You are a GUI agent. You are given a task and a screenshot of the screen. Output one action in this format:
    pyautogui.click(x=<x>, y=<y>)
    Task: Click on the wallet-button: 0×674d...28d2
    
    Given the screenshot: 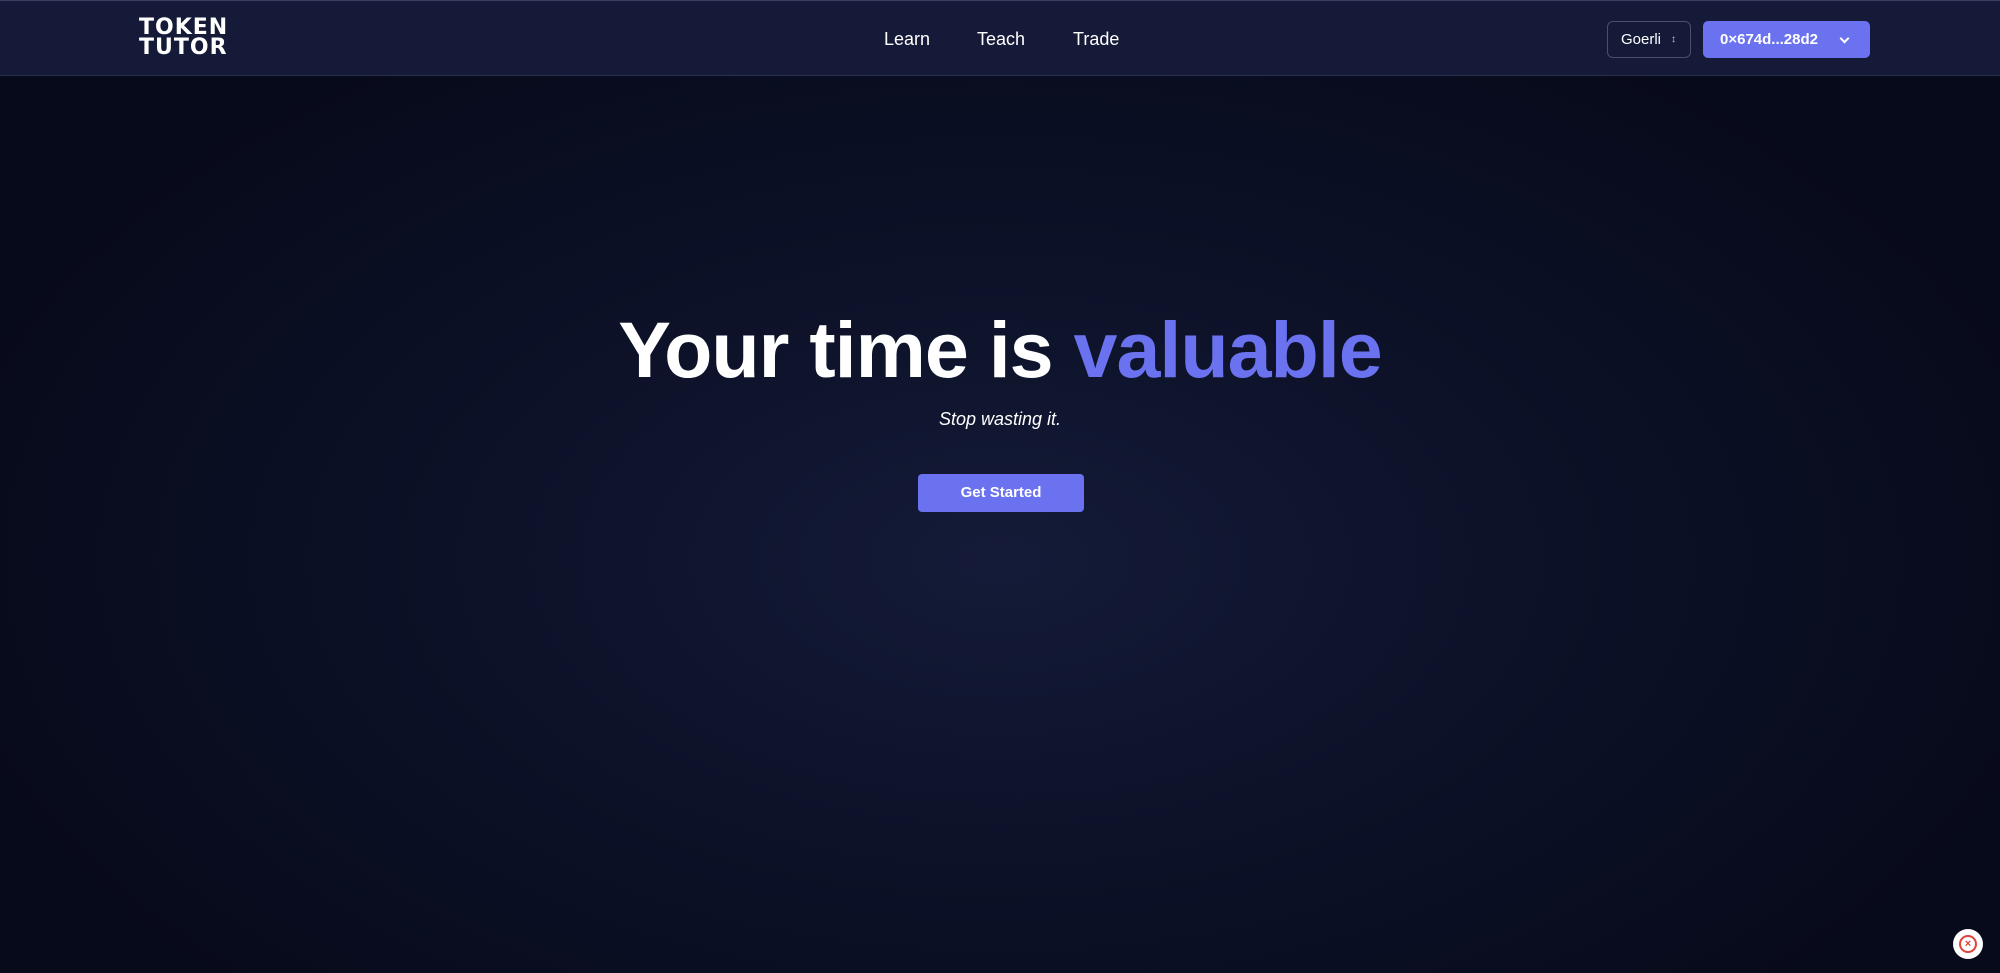 What is the action you would take?
    pyautogui.click(x=1786, y=39)
    